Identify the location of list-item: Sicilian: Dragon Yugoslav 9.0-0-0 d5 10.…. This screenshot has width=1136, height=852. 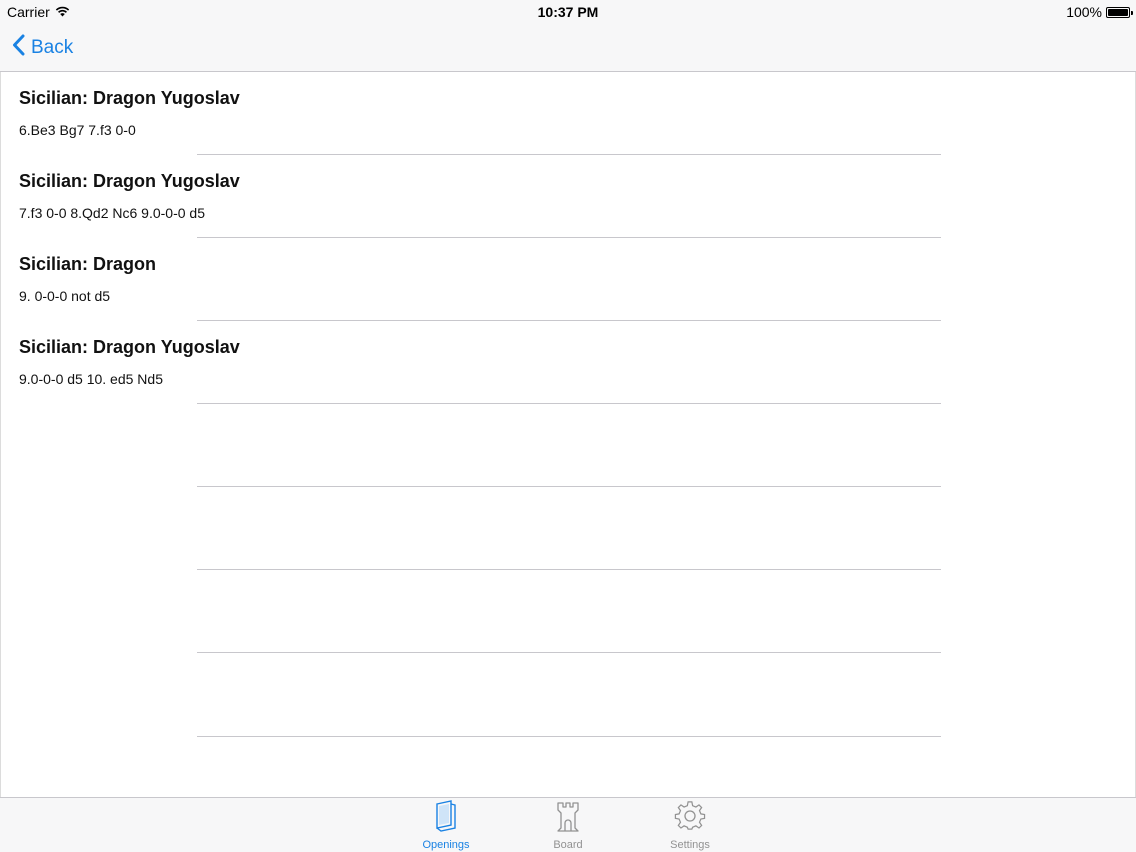
(568, 362).